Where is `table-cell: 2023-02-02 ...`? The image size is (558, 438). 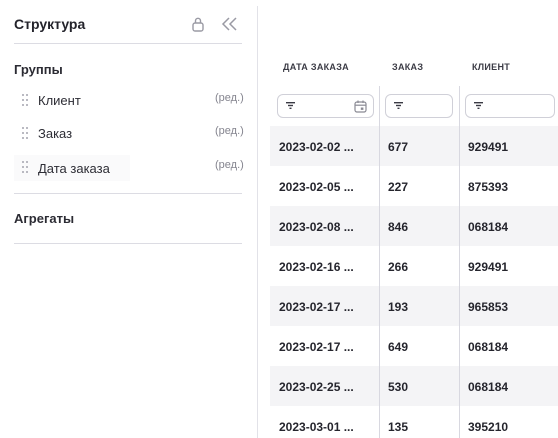 table-cell: 2023-02-02 ... is located at coordinates (316, 147).